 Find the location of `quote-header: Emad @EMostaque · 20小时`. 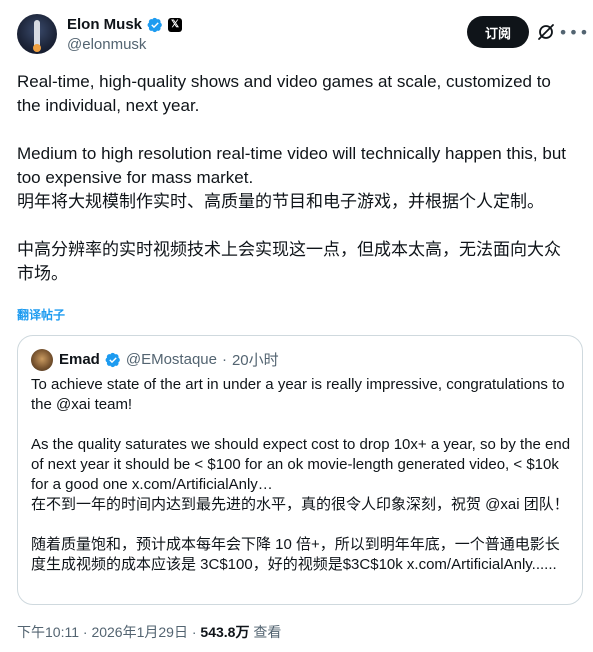

quote-header: Emad @EMostaque · 20小时 is located at coordinates (169, 359).